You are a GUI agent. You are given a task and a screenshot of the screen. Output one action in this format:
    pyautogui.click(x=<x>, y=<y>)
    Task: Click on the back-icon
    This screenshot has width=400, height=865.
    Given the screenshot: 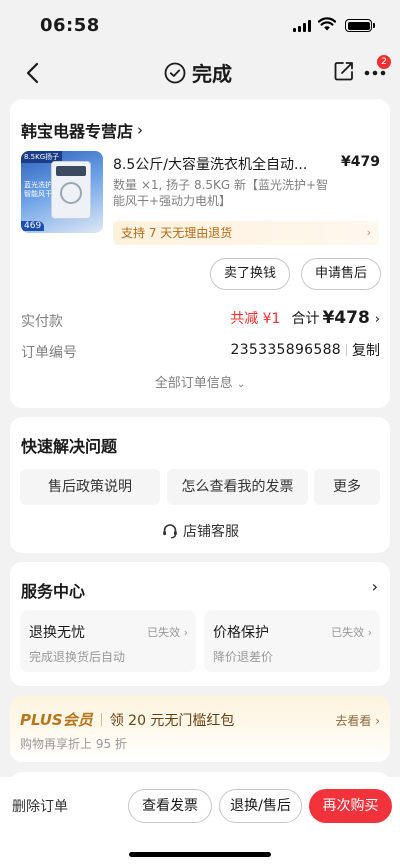 What is the action you would take?
    pyautogui.click(x=33, y=73)
    